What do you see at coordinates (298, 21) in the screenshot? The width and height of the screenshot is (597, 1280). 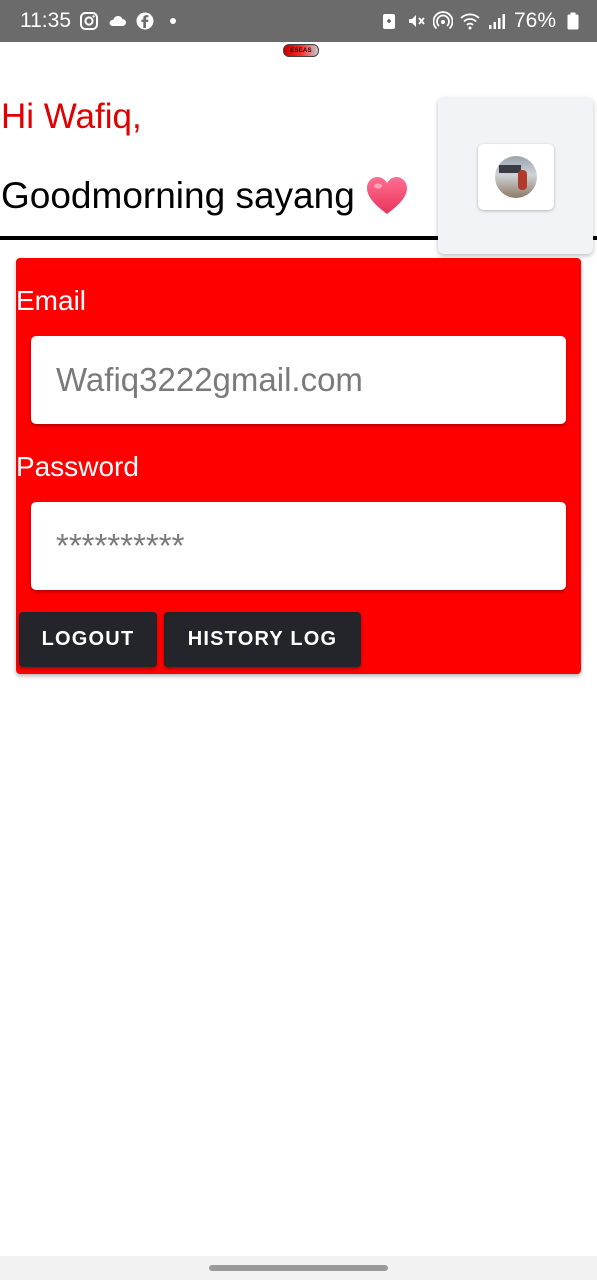 I see `status-bar: 11:35 76%` at bounding box center [298, 21].